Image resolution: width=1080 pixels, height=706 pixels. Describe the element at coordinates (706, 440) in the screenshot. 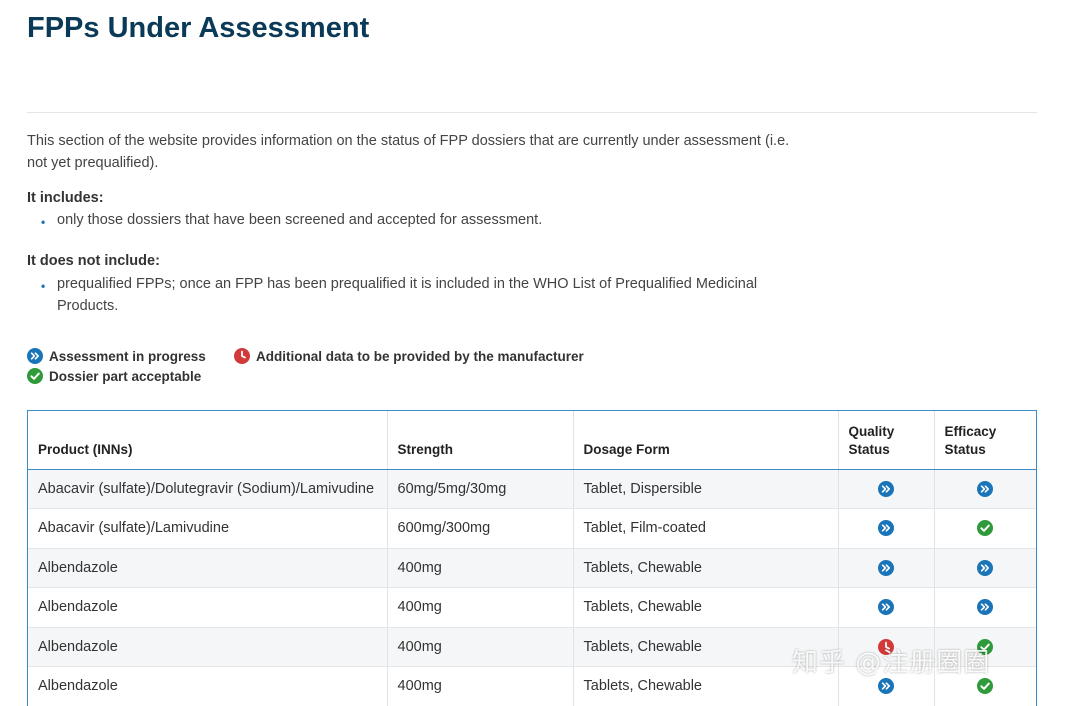

I see `column-header-dosage-form: Dosage Form` at that location.